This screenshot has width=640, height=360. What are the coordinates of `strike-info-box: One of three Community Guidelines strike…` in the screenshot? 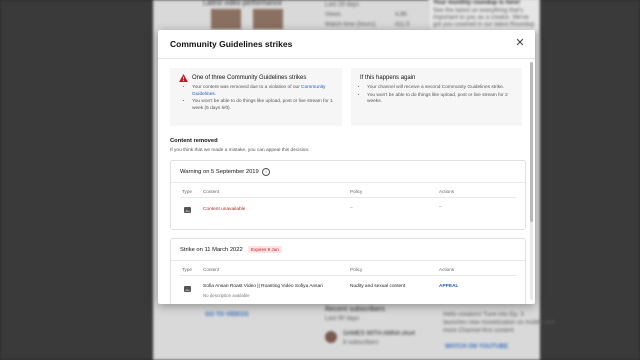 It's located at (256, 97).